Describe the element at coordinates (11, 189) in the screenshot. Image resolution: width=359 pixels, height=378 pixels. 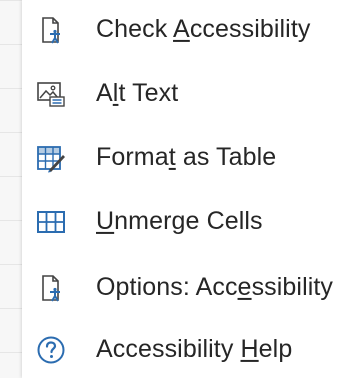
I see `spreadsheet-backdrop` at that location.